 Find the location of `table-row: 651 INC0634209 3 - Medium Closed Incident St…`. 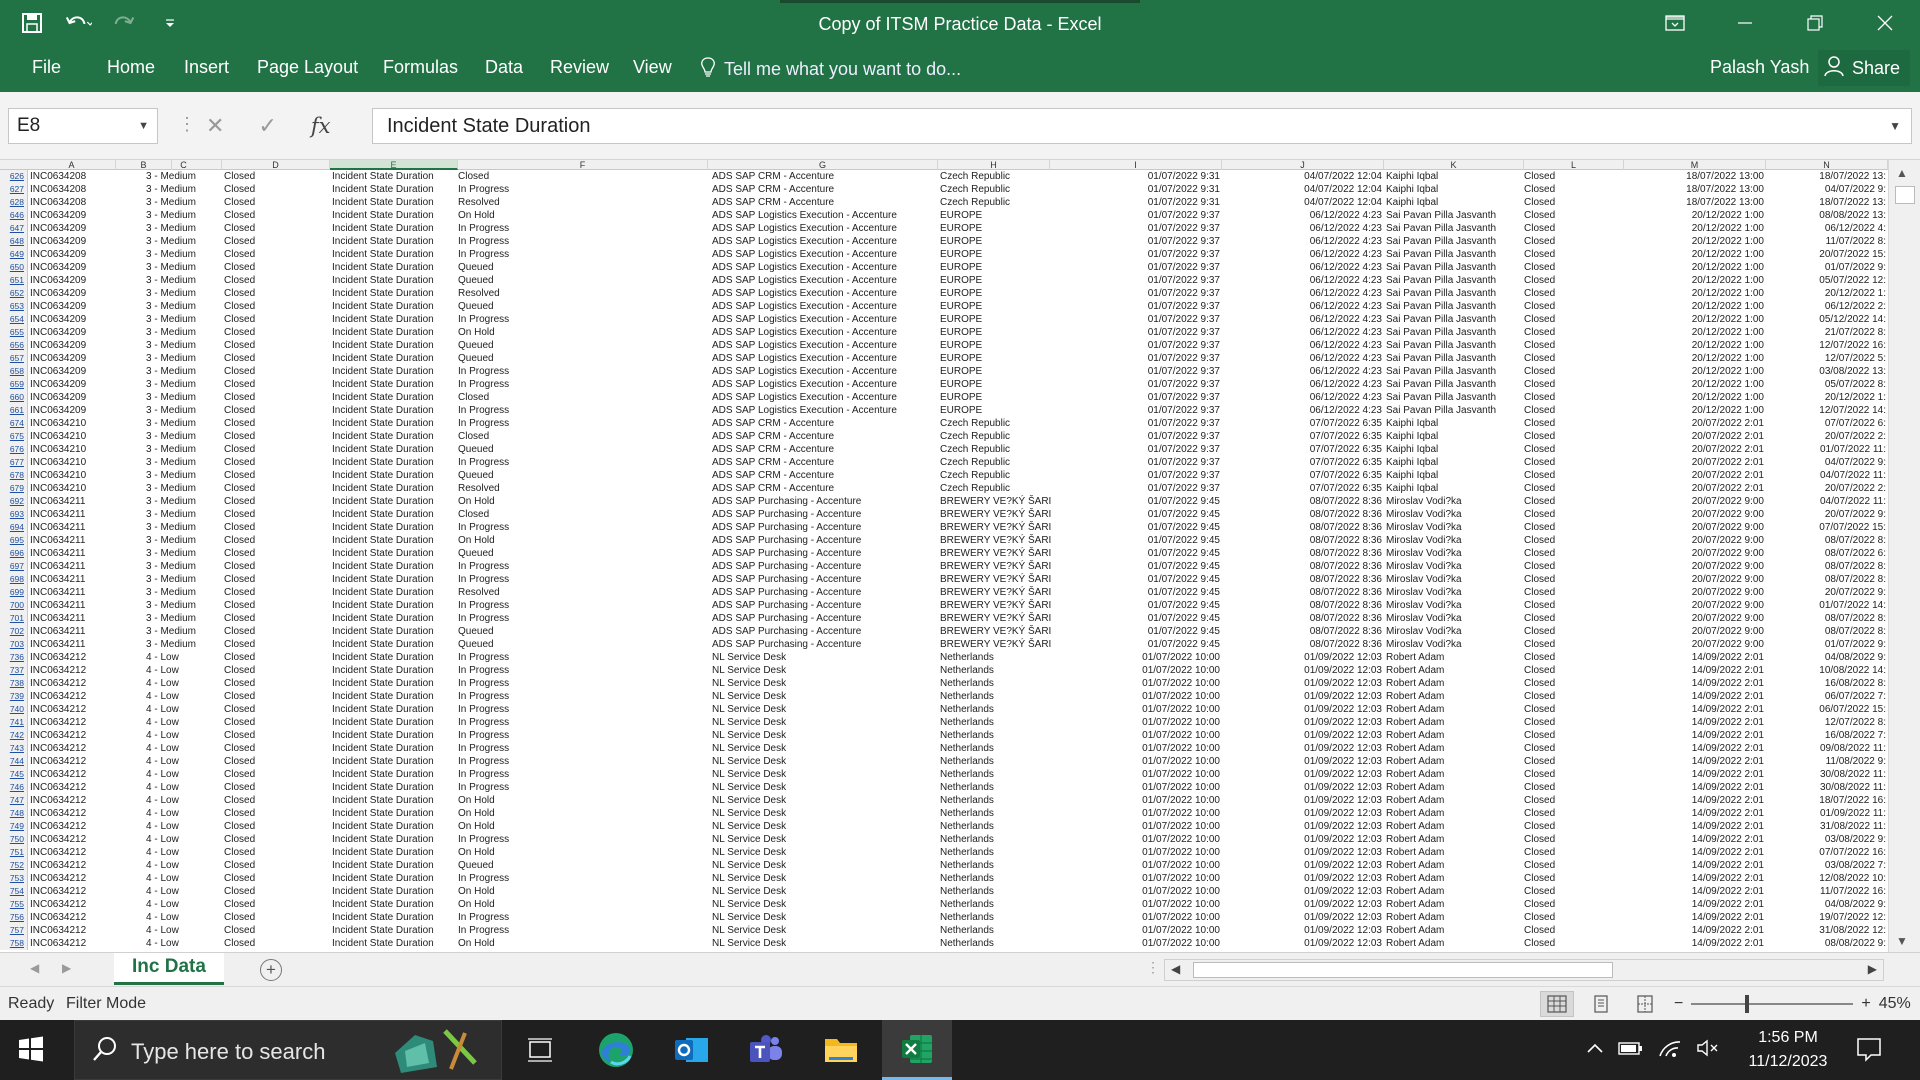

table-row: 651 INC0634209 3 - Medium Closed Incident St… is located at coordinates (944, 280).